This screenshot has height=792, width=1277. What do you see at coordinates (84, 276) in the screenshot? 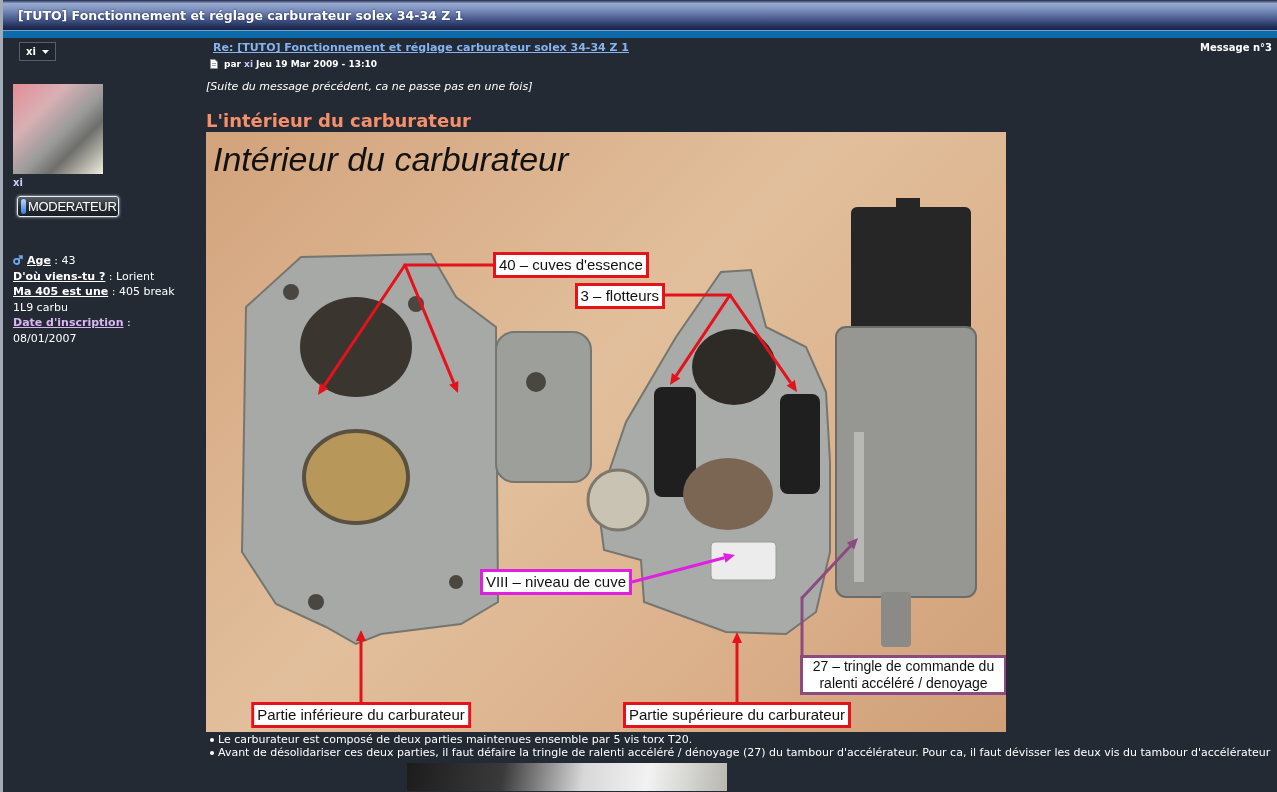
I see `profile-field: D'où viens-tu ? : Lorient` at bounding box center [84, 276].